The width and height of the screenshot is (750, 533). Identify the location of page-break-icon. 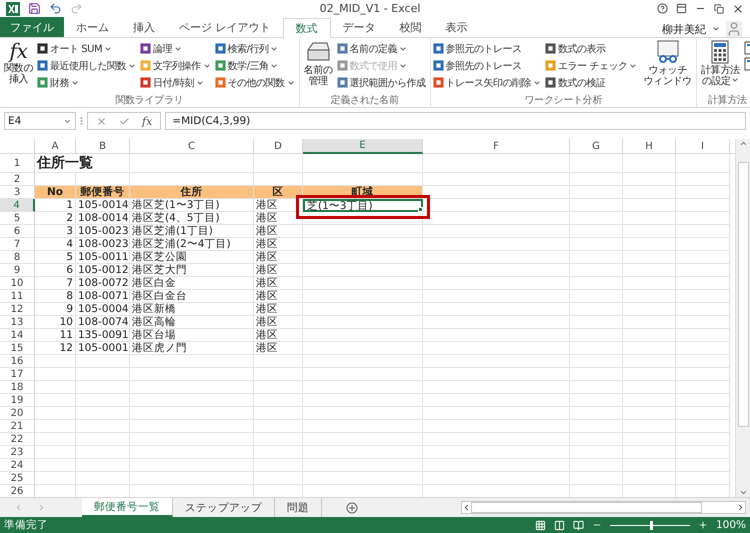
(578, 525).